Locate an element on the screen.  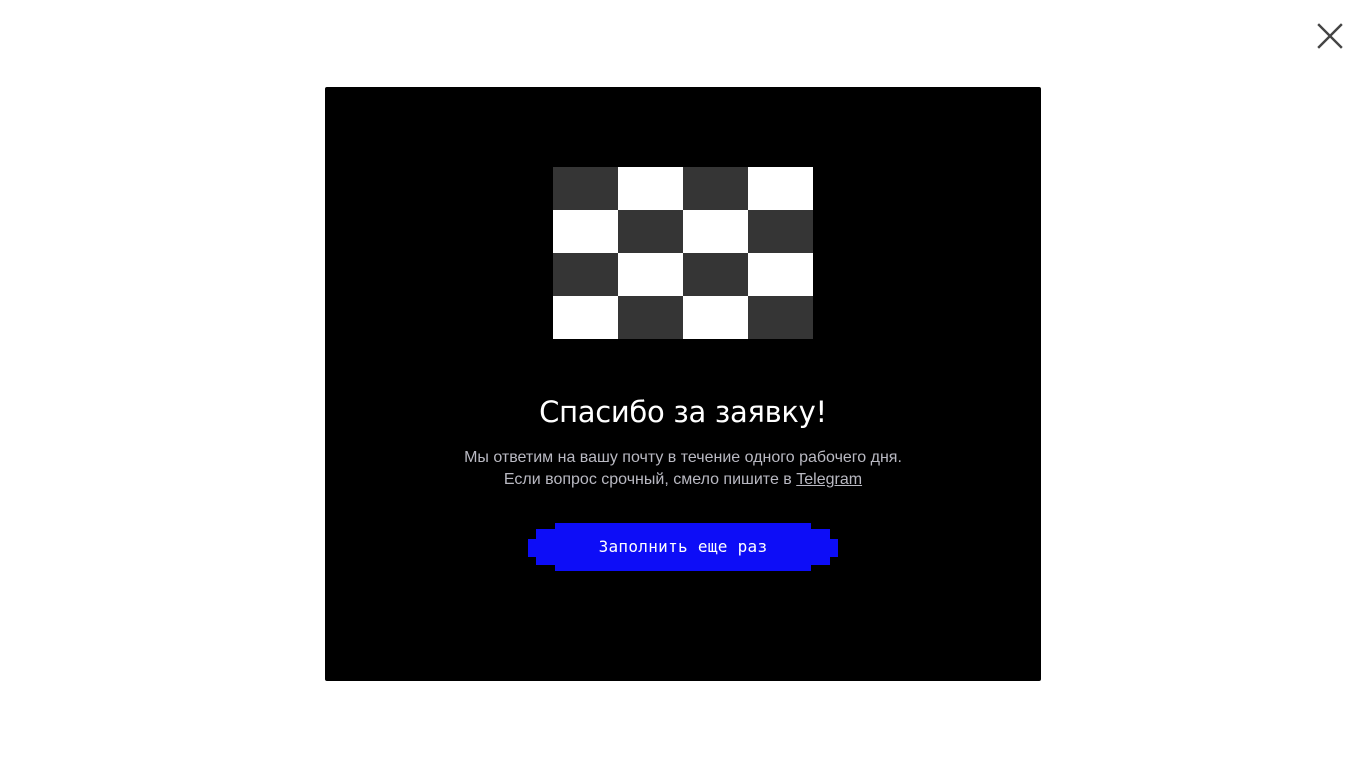
close-button is located at coordinates (1330, 36).